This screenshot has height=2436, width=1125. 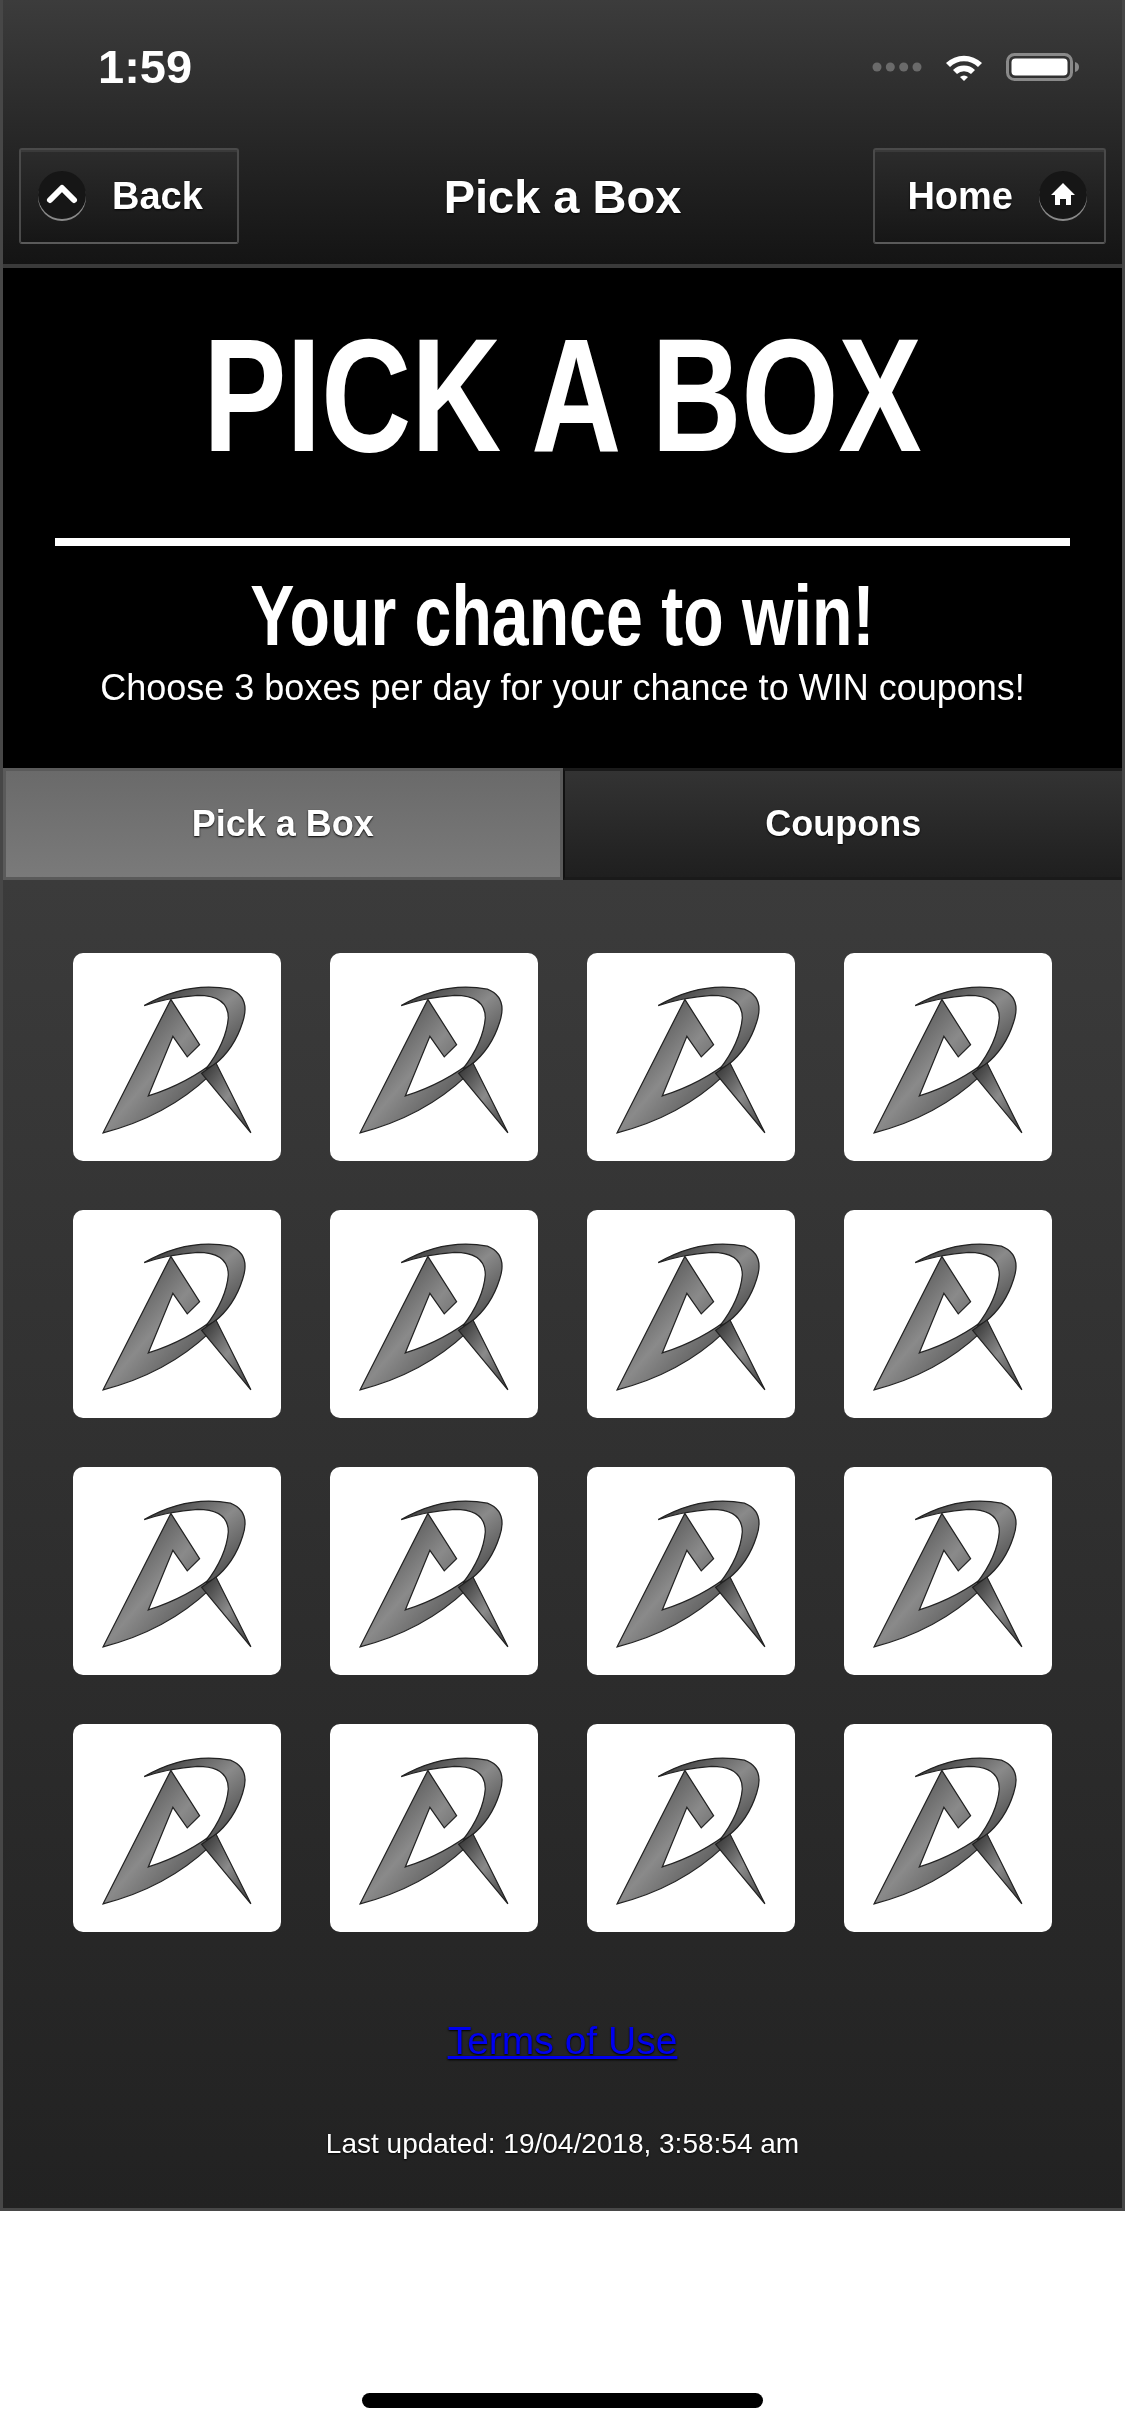 I want to click on battery-icon, so click(x=1043, y=67).